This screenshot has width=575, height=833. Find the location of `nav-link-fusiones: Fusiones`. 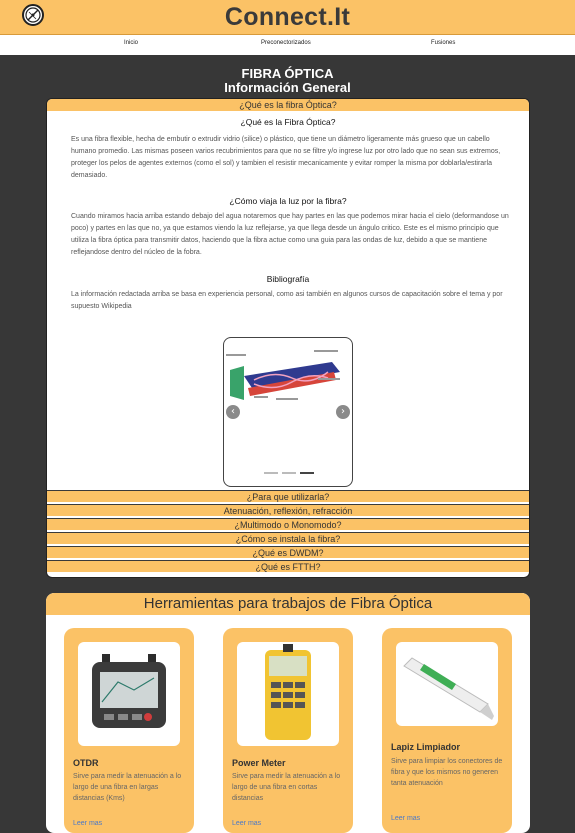

nav-link-fusiones: Fusiones is located at coordinates (443, 43).